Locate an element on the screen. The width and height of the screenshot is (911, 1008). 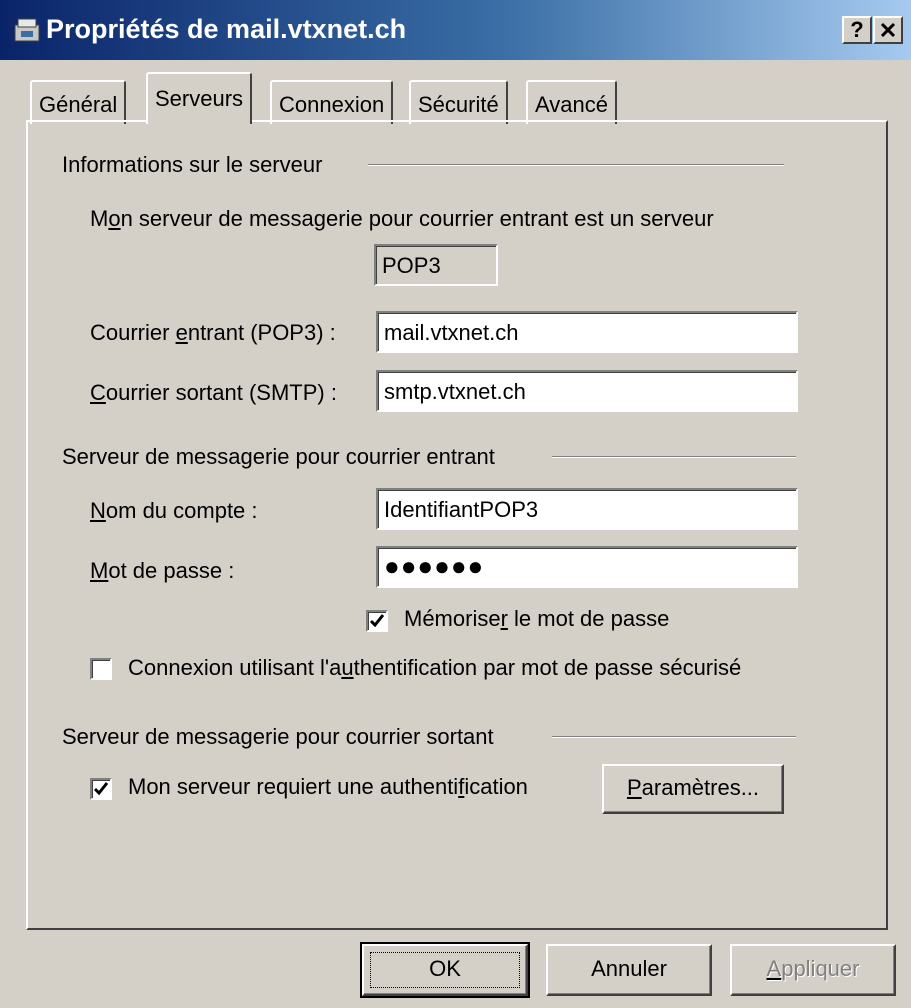
incoming-server-type-field: POP3 is located at coordinates (436, 265).